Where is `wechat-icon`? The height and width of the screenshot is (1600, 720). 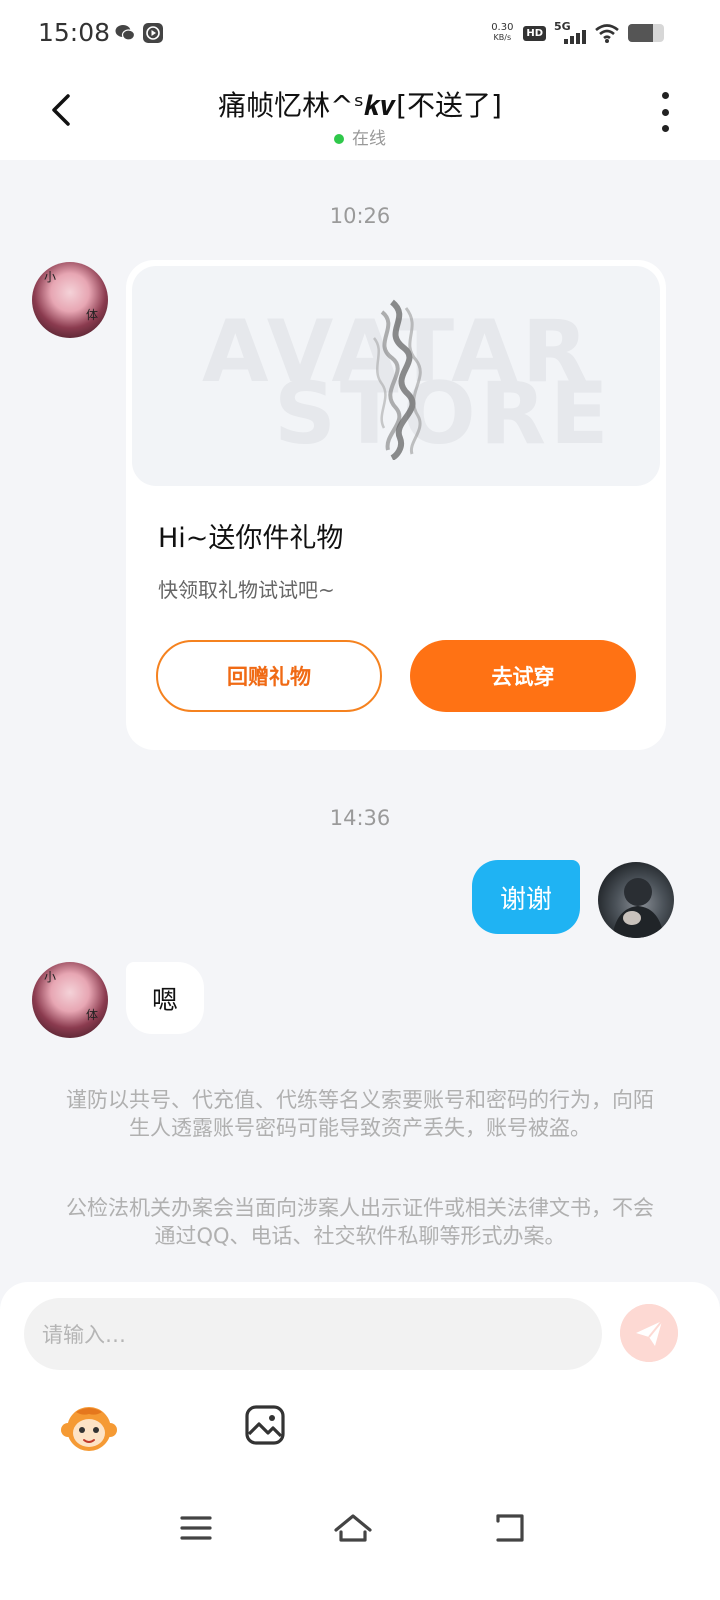 wechat-icon is located at coordinates (125, 33).